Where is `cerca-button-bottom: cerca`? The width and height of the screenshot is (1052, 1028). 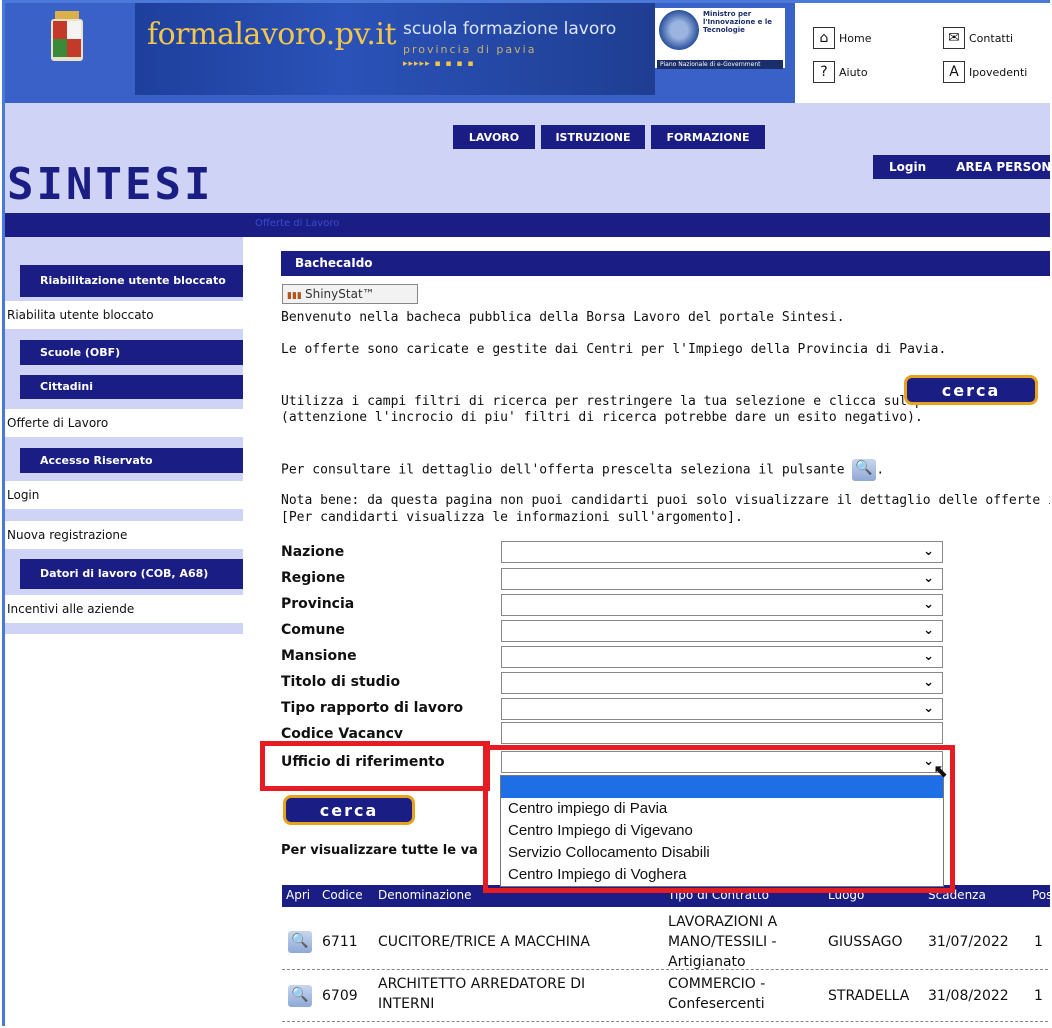 cerca-button-bottom: cerca is located at coordinates (349, 810).